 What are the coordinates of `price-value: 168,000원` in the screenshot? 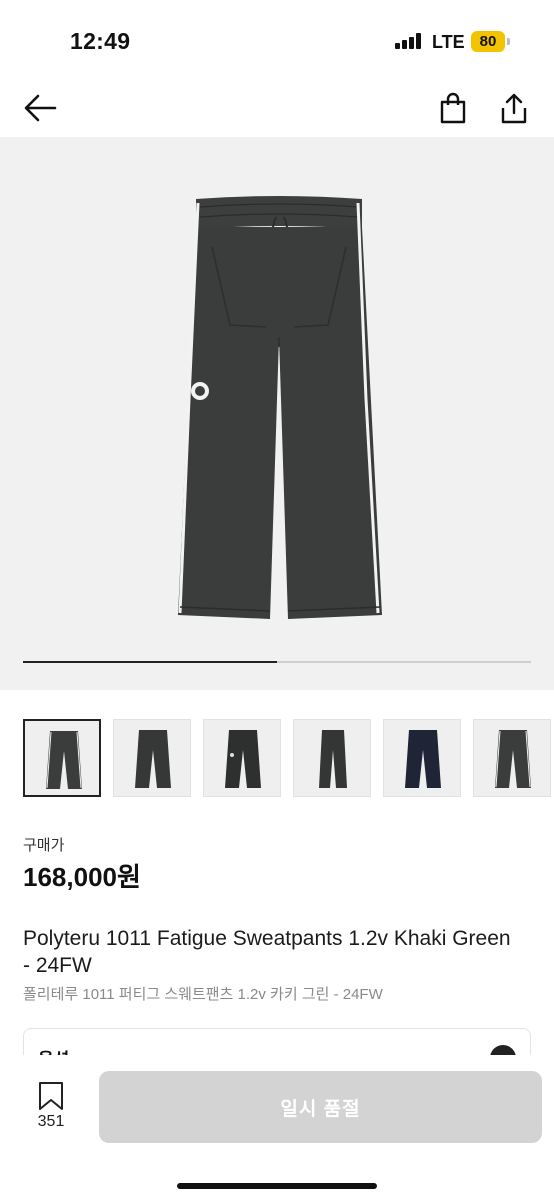 It's located at (82, 877).